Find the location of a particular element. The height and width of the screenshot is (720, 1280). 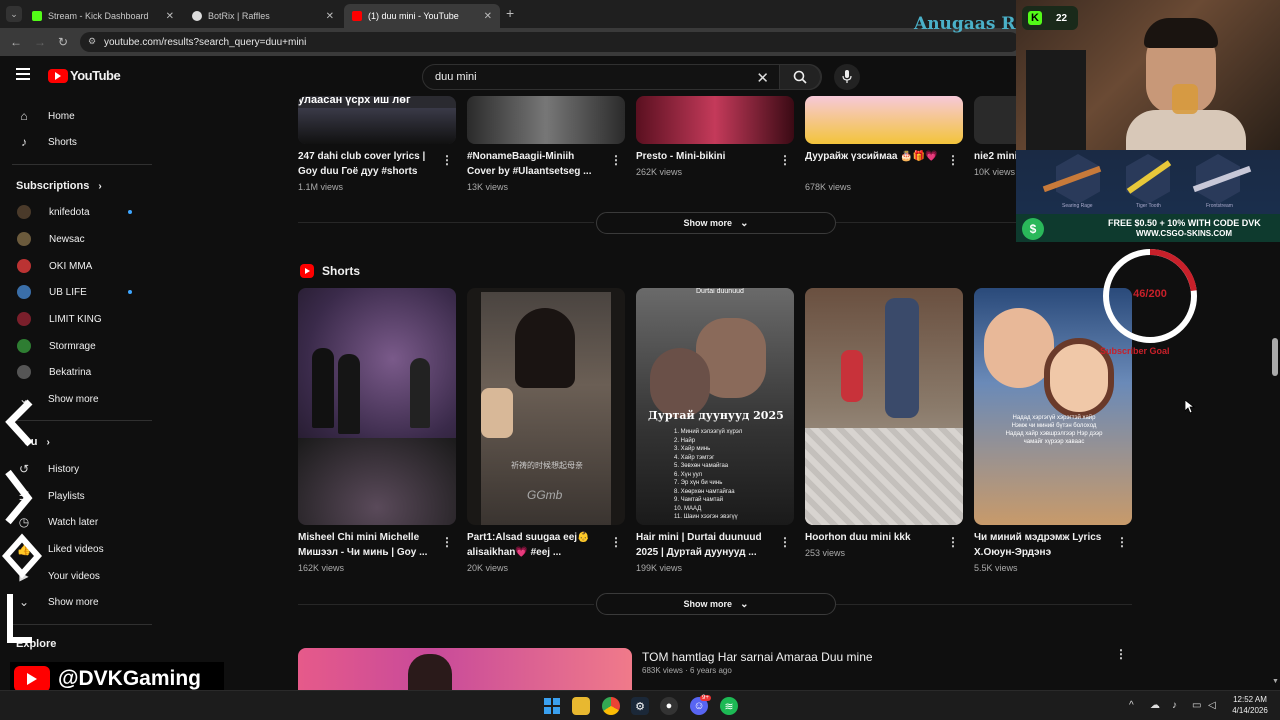

video-views: 13K views is located at coordinates (488, 187).